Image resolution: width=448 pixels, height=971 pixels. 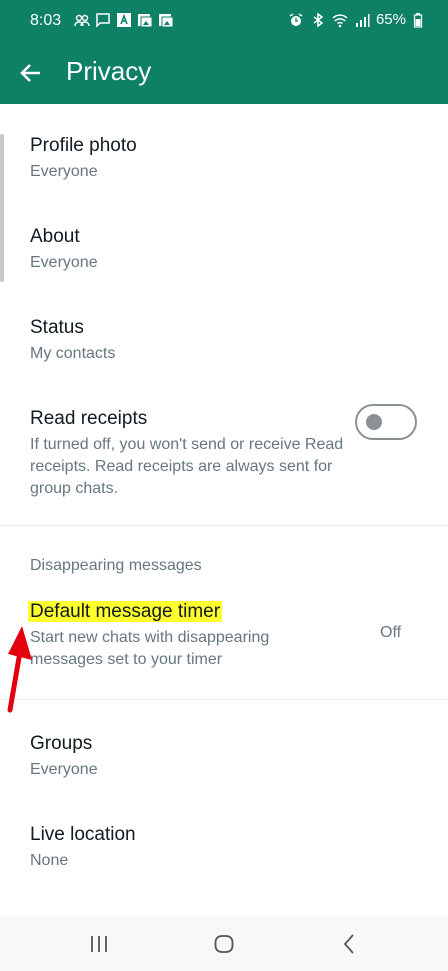 What do you see at coordinates (318, 20) in the screenshot?
I see `bluetooth-icon` at bounding box center [318, 20].